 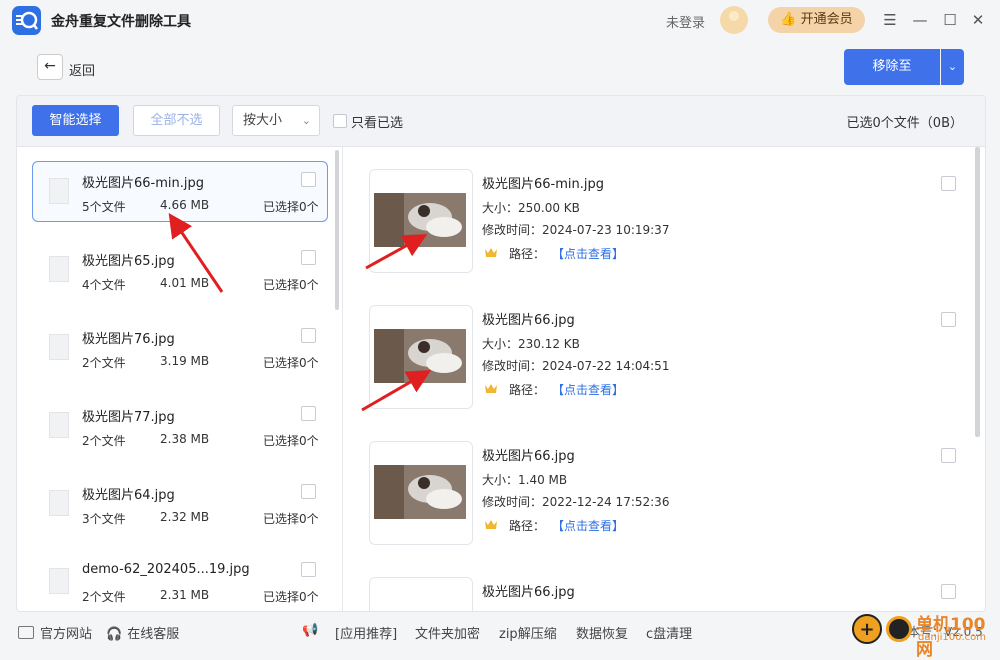 I want to click on watermark-logo: + 单机100网 danji100.com, so click(x=926, y=635).